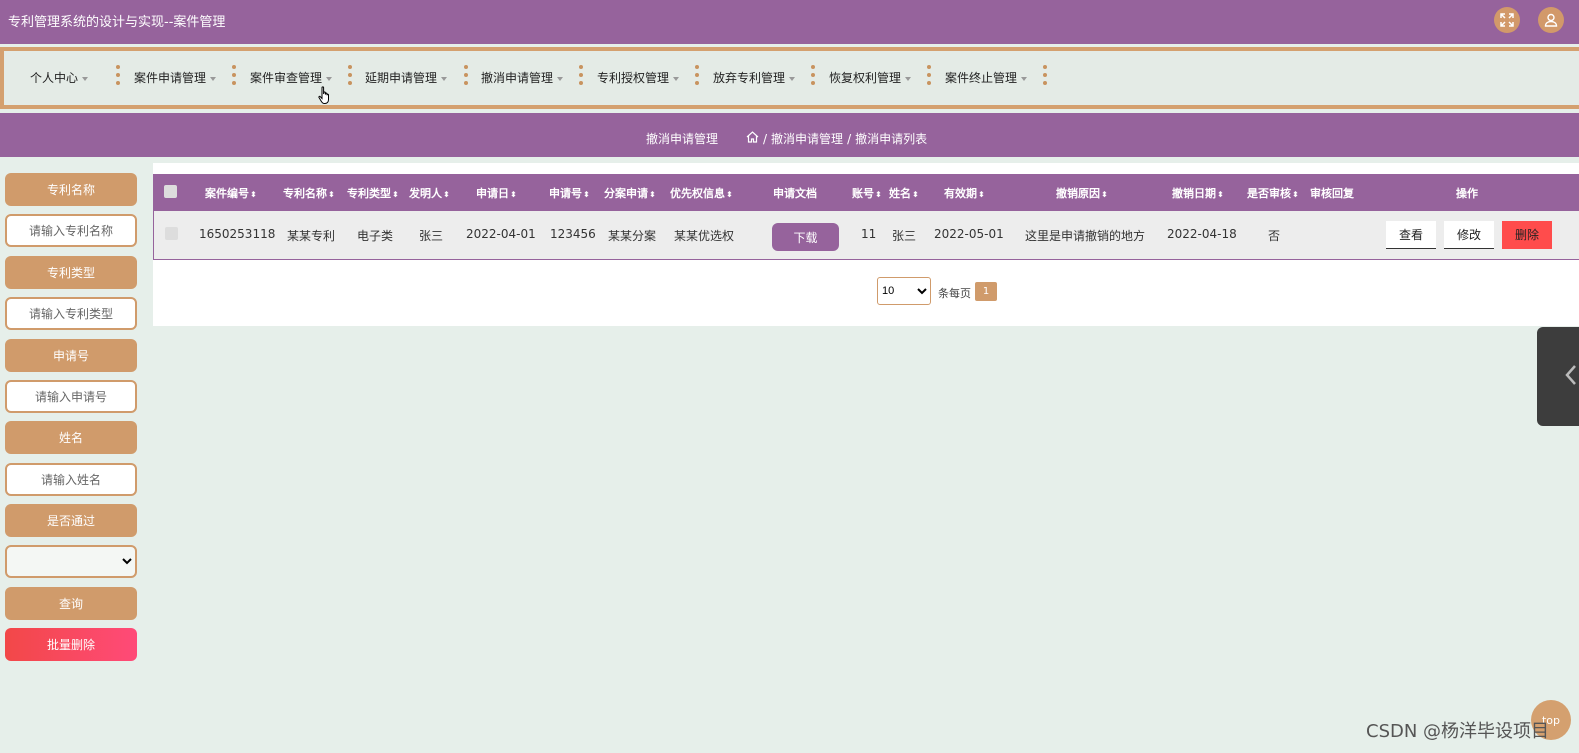 The image size is (1579, 753). I want to click on cell-revoke-date: 2022-04-18, so click(1202, 234).